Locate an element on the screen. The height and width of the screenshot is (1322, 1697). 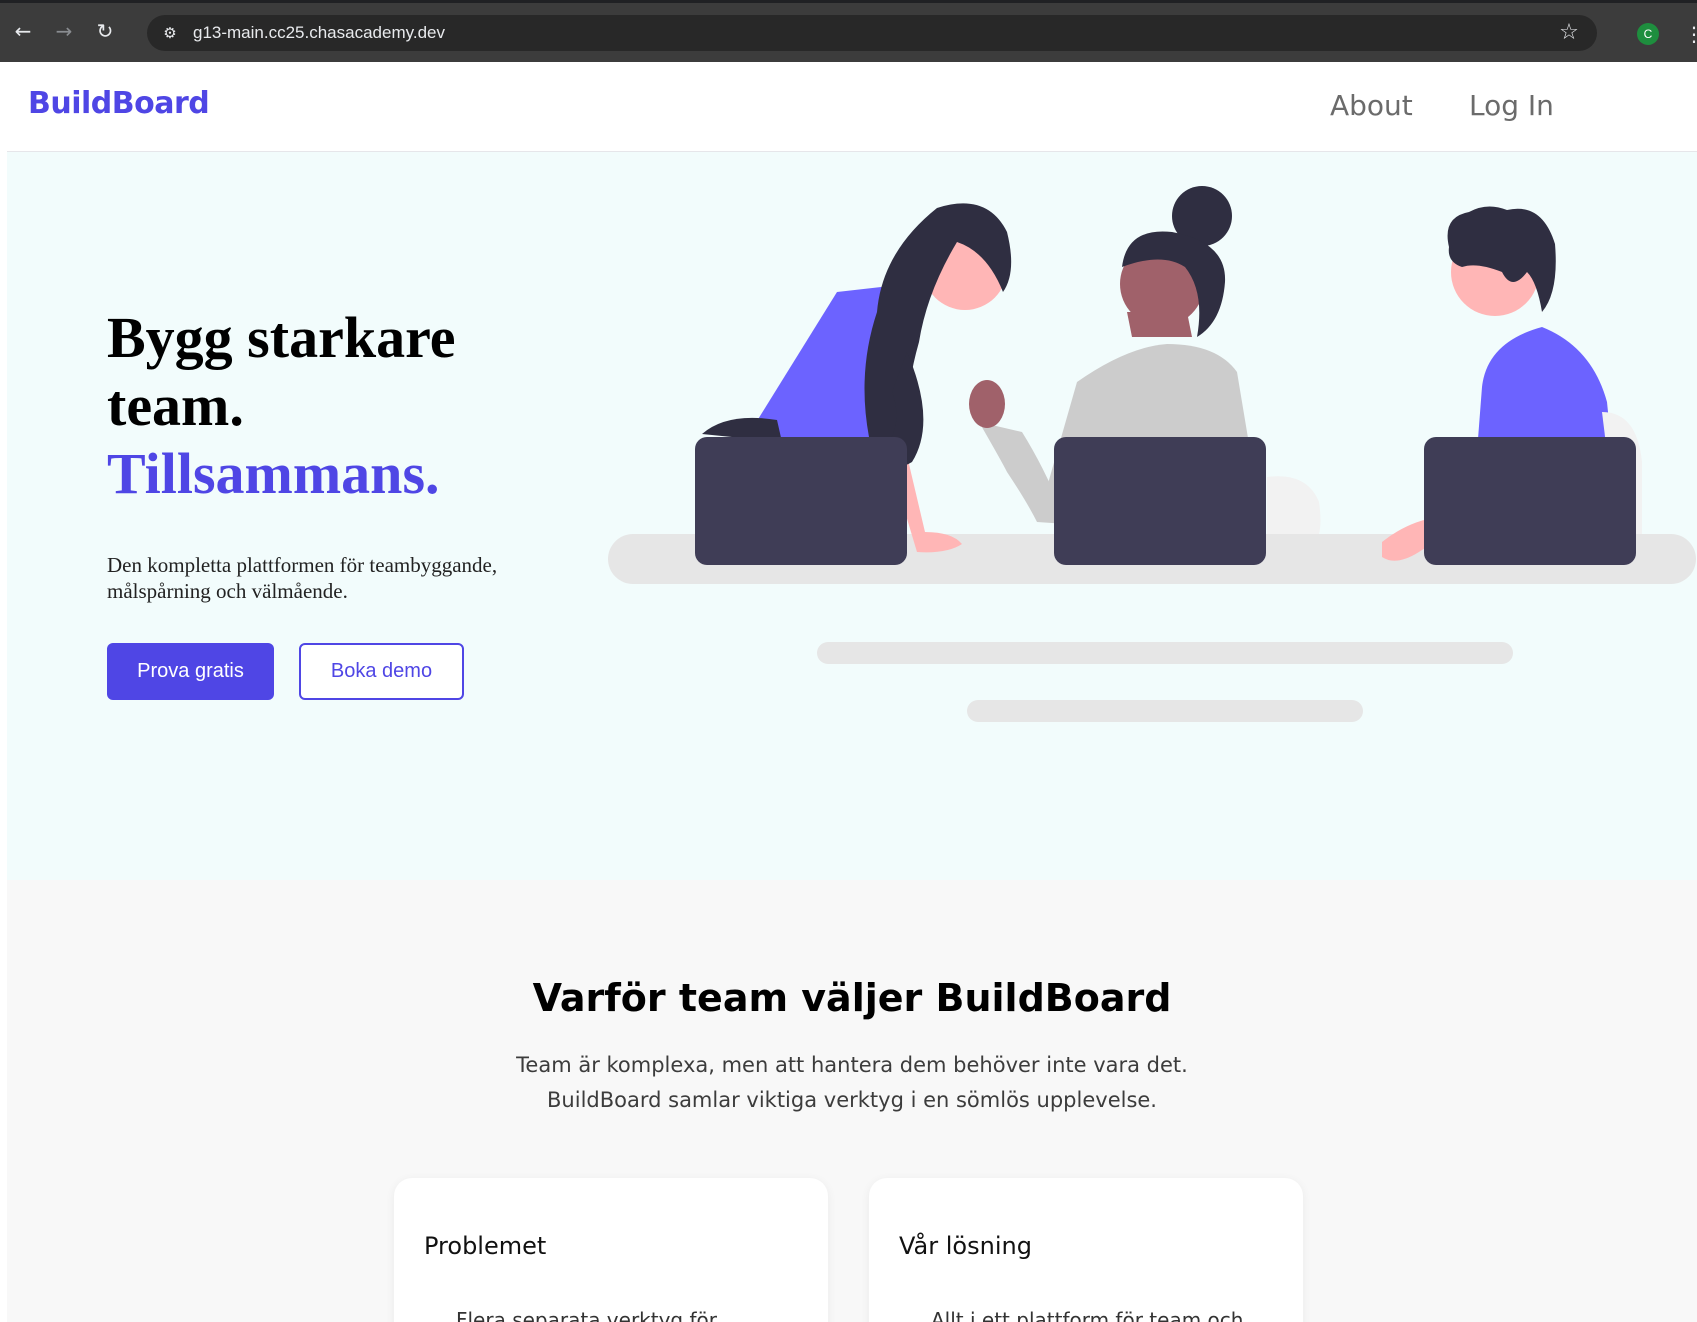
profile-avatar: C is located at coordinates (1648, 34).